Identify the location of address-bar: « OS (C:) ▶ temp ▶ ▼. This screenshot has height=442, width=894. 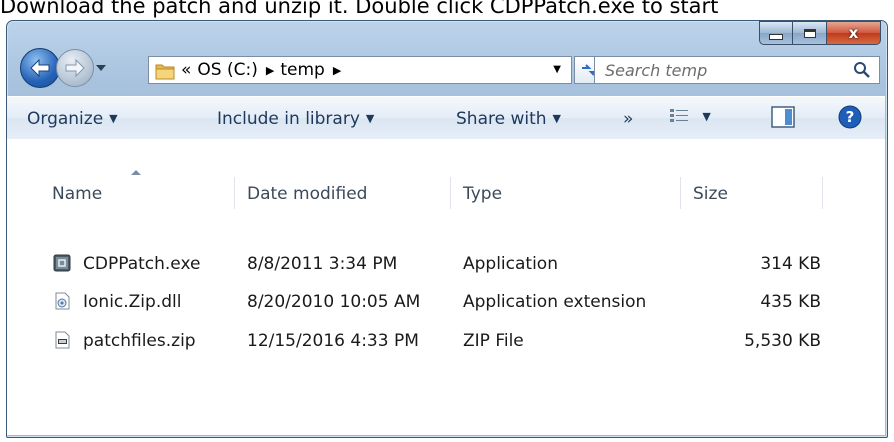
(360, 70).